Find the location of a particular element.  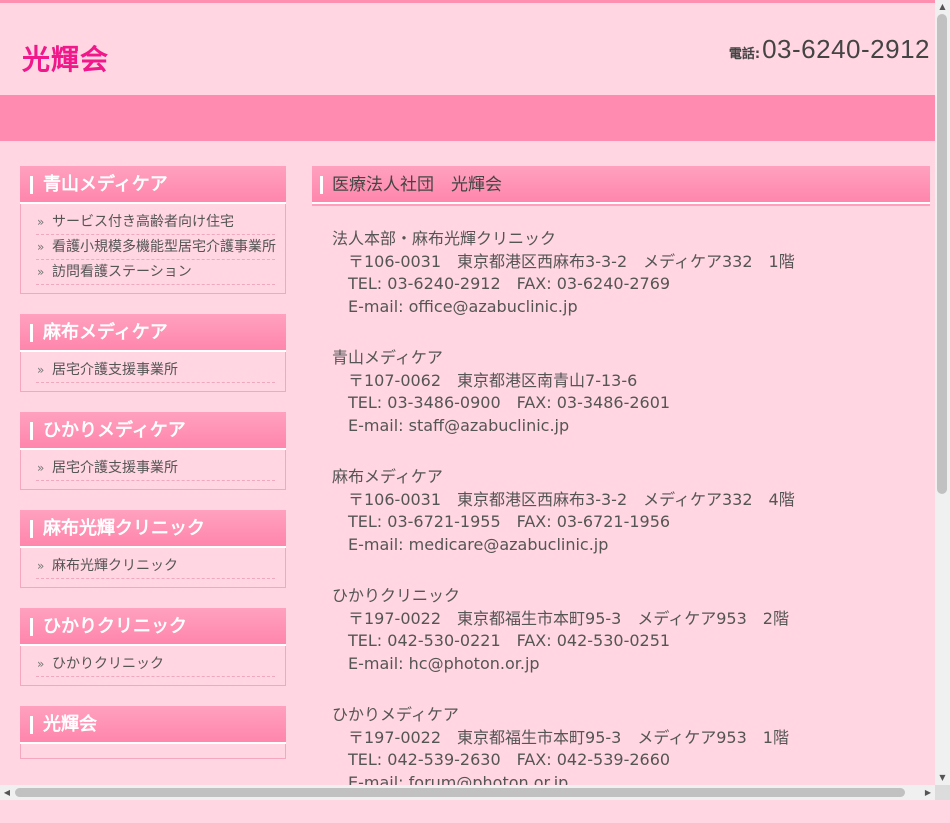

sidebar-link: 麻布光輝クリニック is located at coordinates (155, 566).